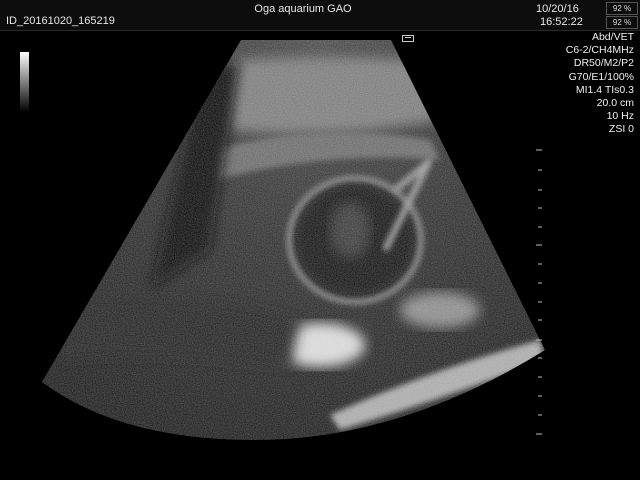 The image size is (640, 480). Describe the element at coordinates (620, 116) in the screenshot. I see `param-frame-rate: 10 Hz` at that location.